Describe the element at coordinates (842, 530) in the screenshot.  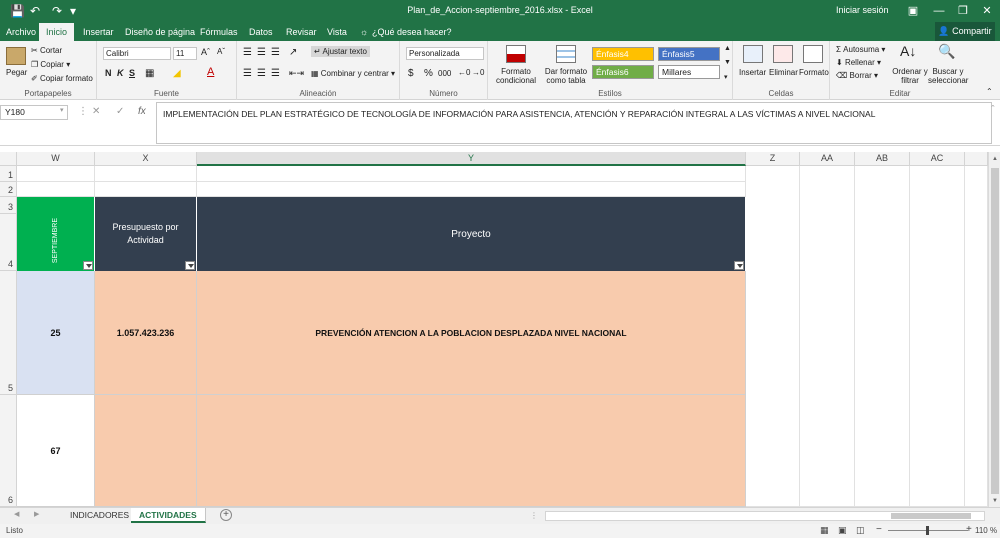
I see `page-layout-view-icon: ▣` at that location.